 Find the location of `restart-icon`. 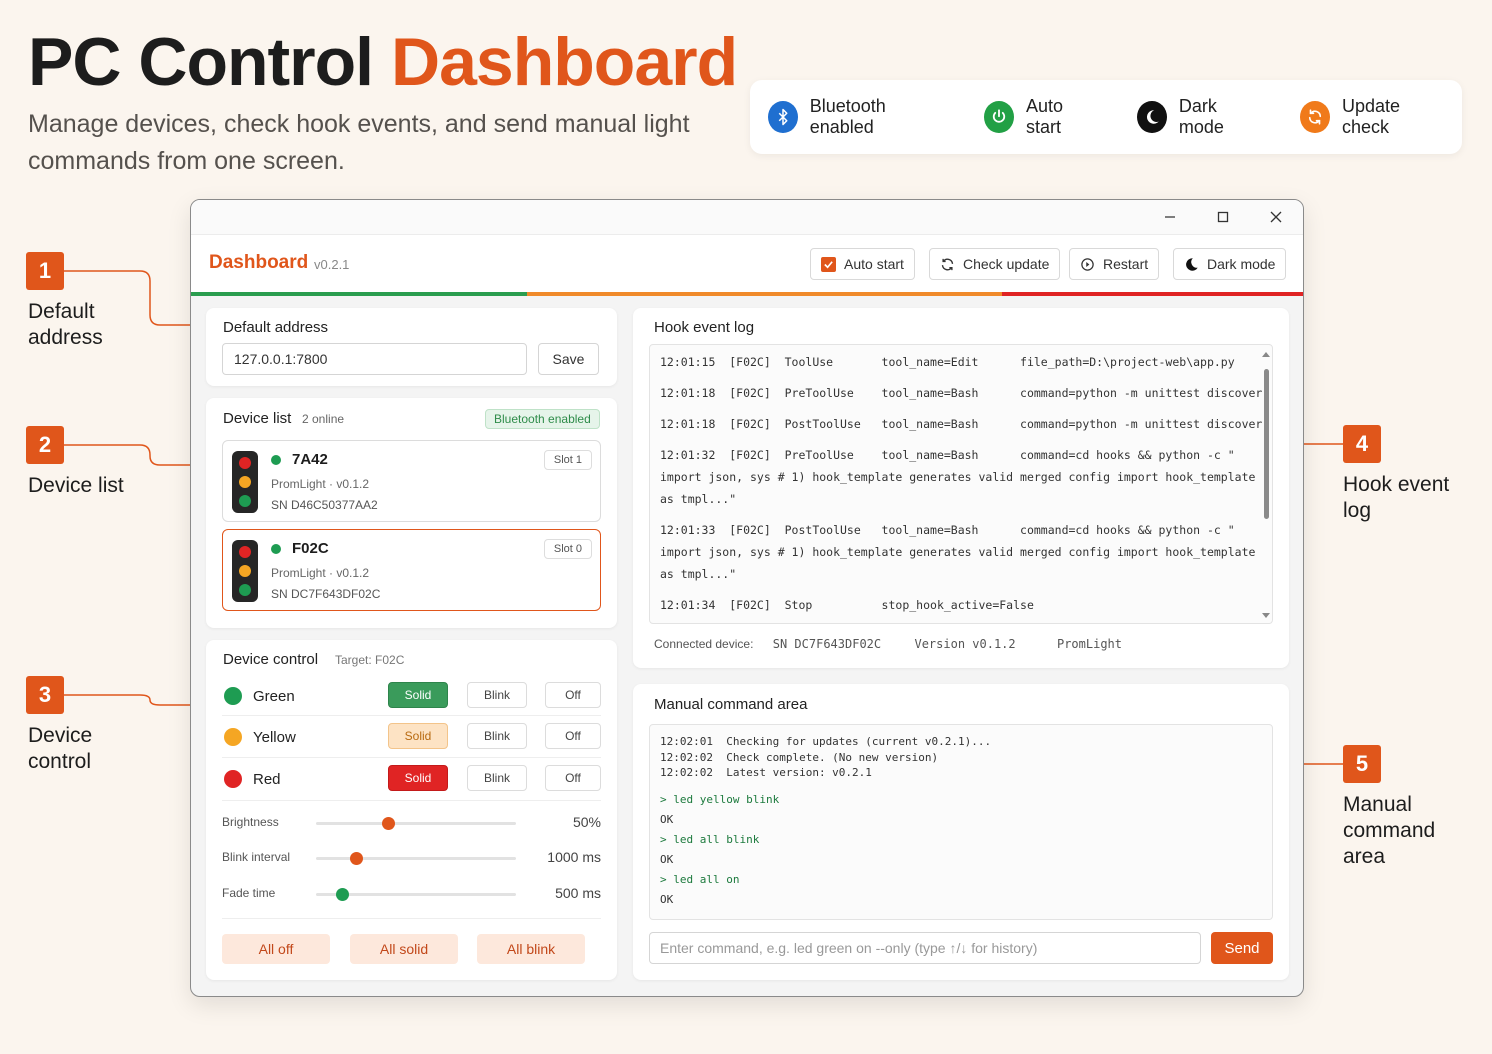

restart-icon is located at coordinates (1087, 264).